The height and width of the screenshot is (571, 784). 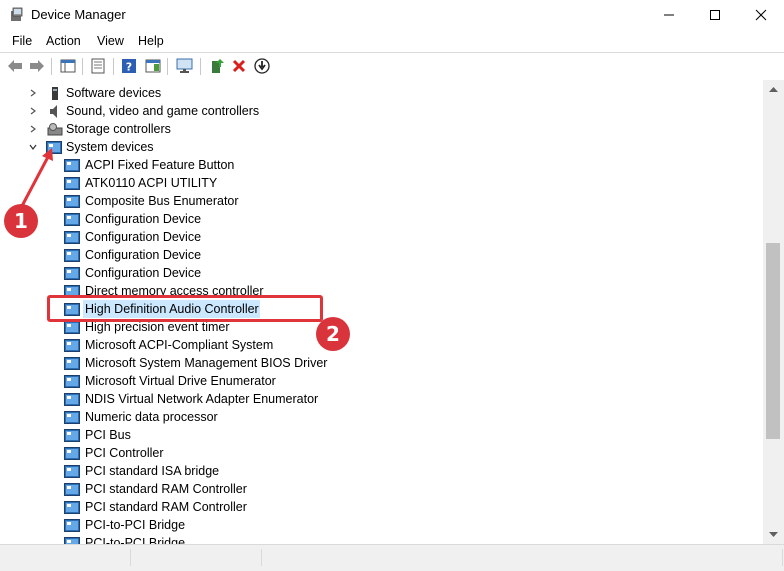 What do you see at coordinates (185, 308) in the screenshot?
I see `annotation-highlight-box` at bounding box center [185, 308].